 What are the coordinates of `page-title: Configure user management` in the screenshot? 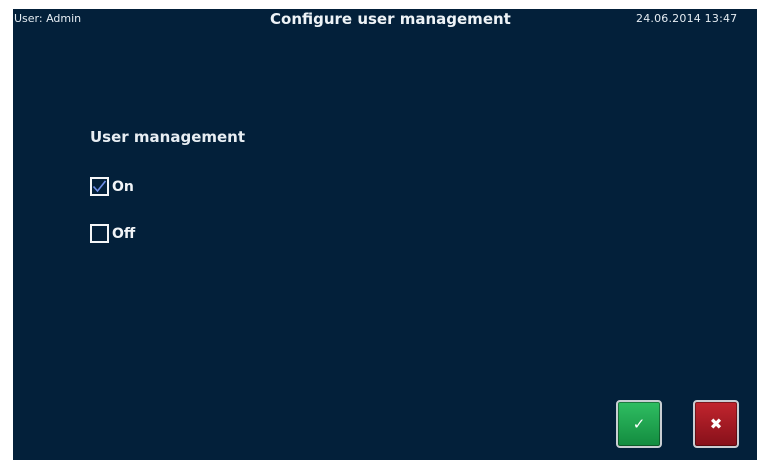 It's located at (390, 19).